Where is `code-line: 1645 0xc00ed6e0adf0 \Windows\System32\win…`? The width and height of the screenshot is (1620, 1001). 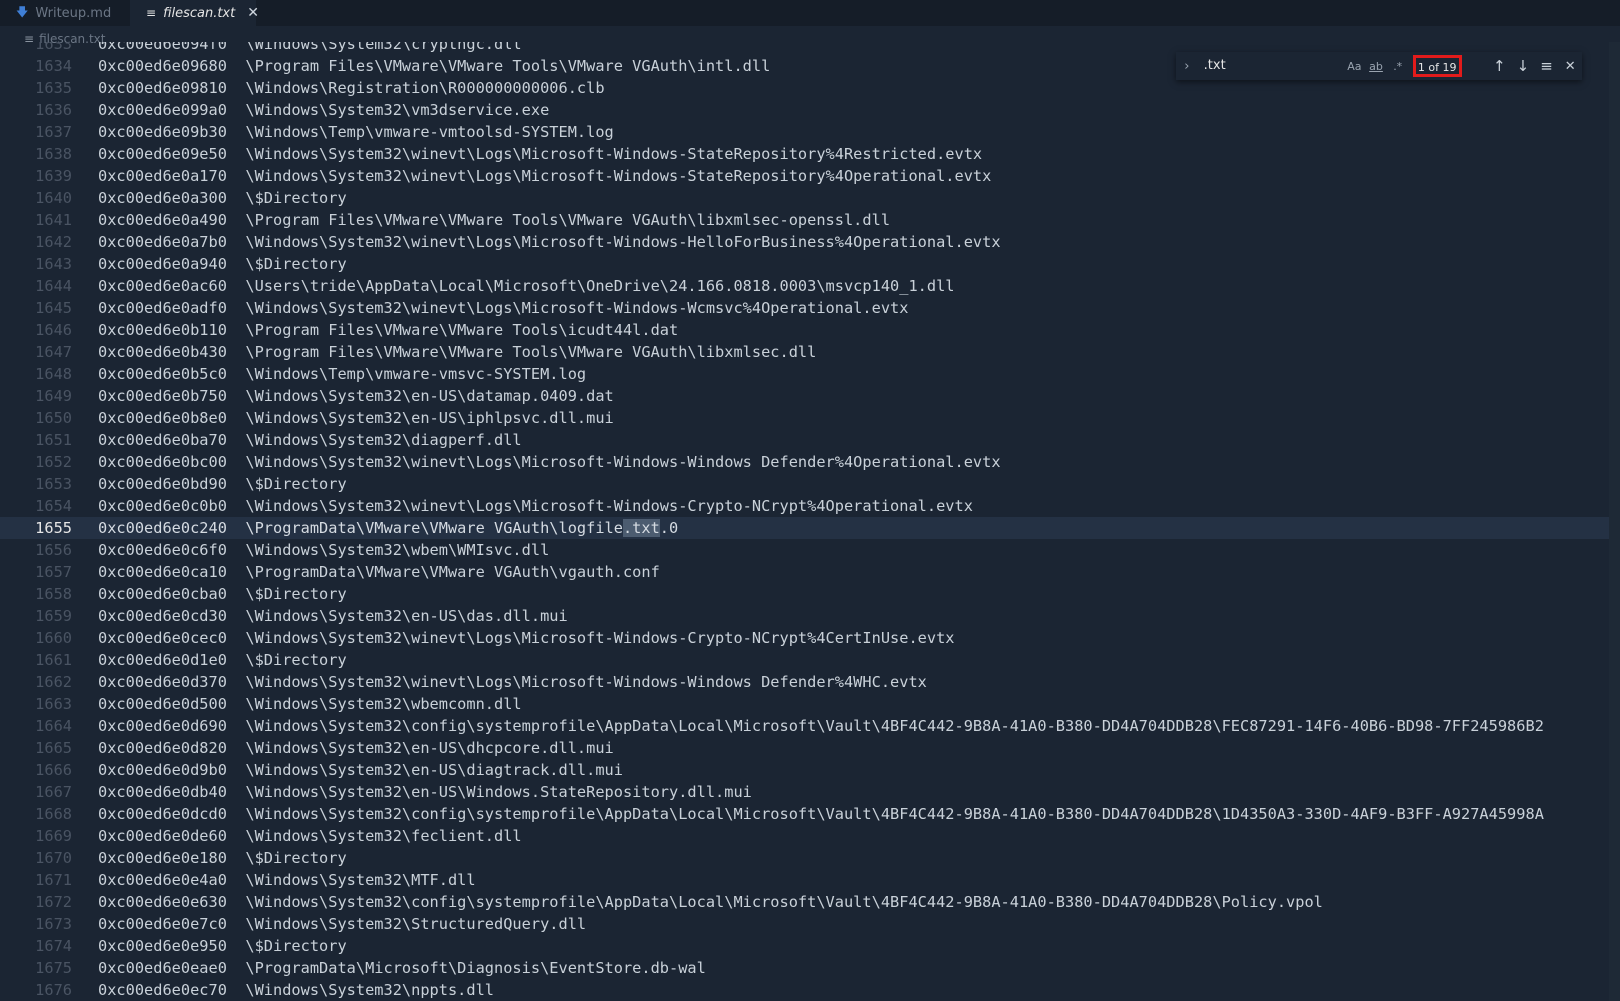
code-line: 1645 0xc00ed6e0adf0 \Windows\System32\win… is located at coordinates (810, 308).